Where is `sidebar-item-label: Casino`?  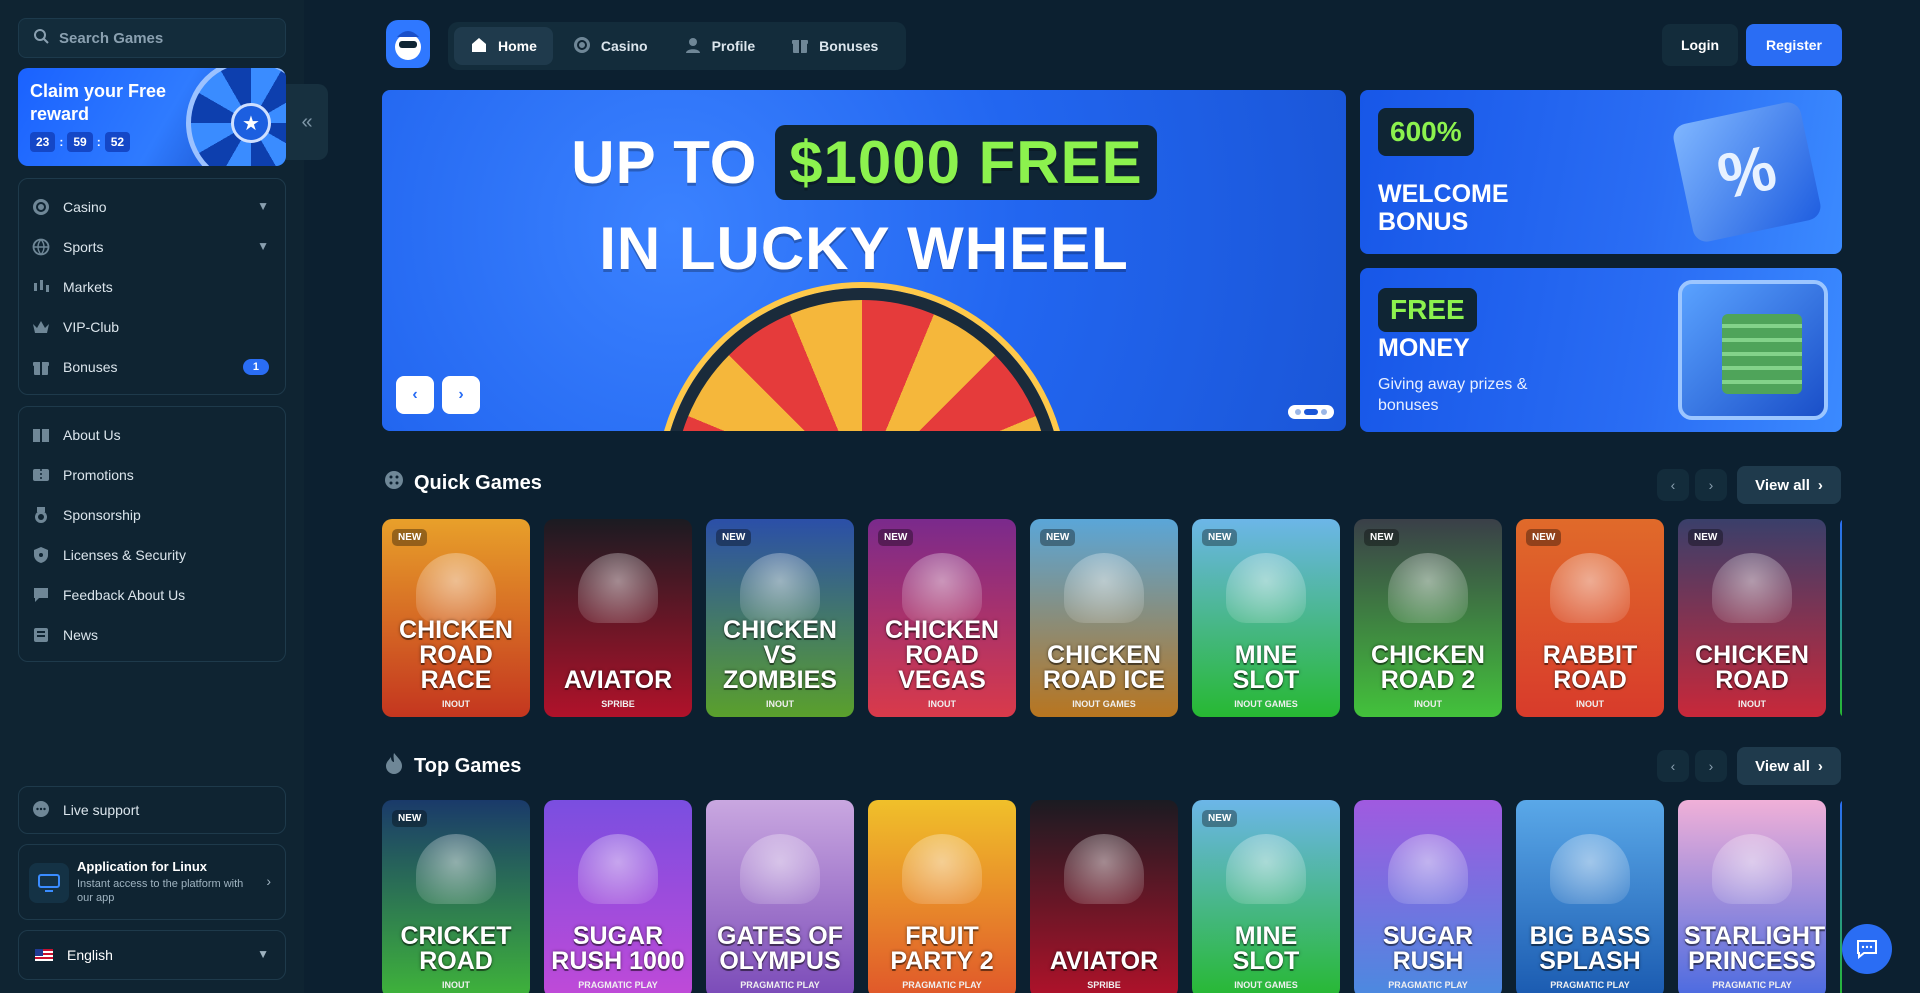
sidebar-item-label: Casino is located at coordinates (85, 207).